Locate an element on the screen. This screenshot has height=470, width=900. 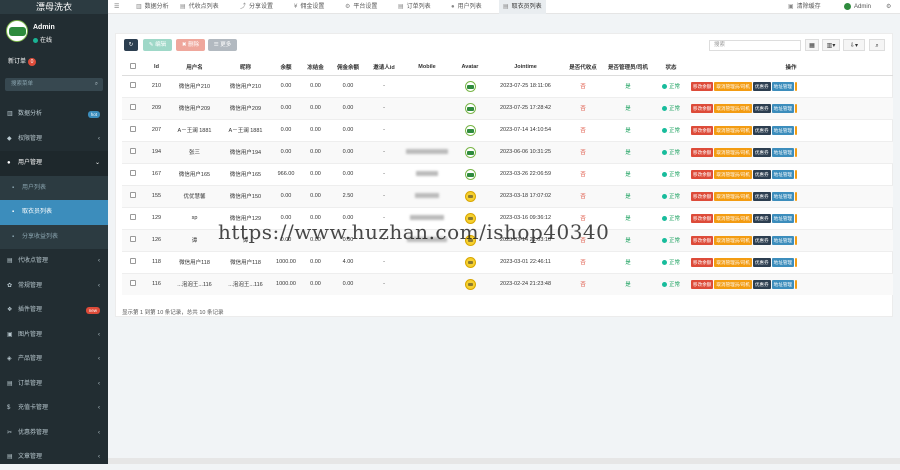
edit-button: ✎ 编辑 is located at coordinates (157, 45).